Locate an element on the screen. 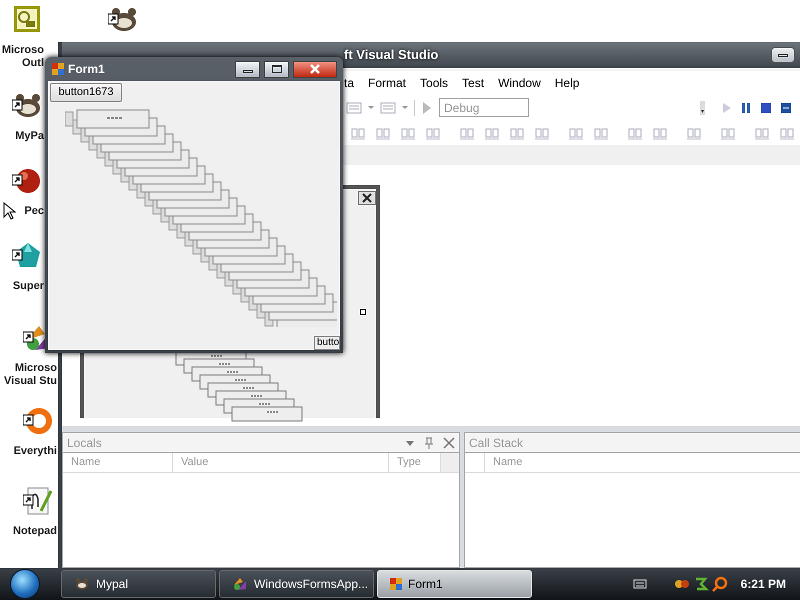  overflow-icon is located at coordinates (702, 108).